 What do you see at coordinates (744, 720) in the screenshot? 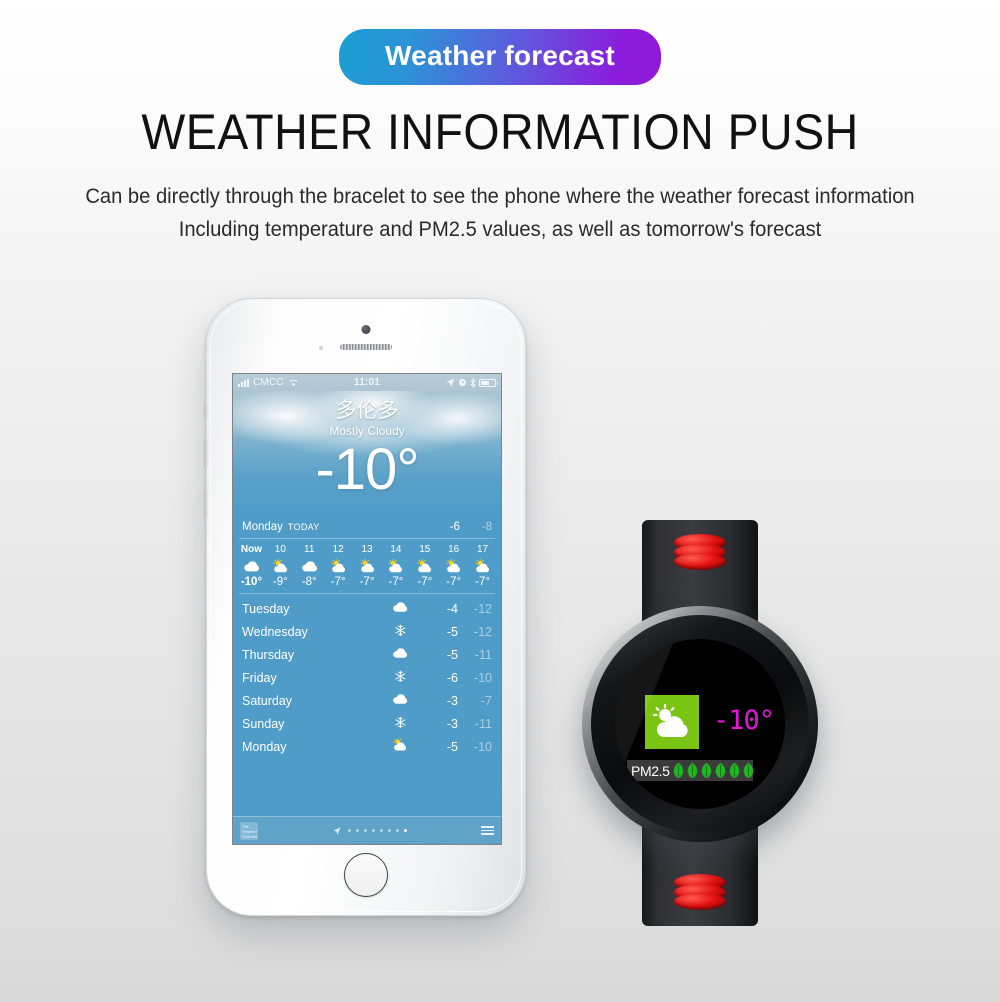
I see `watch-temperature: -10°` at bounding box center [744, 720].